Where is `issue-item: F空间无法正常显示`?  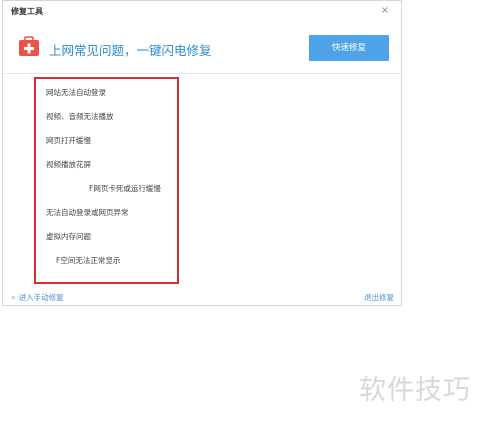
issue-item: F空间无法正常显示 is located at coordinates (88, 260).